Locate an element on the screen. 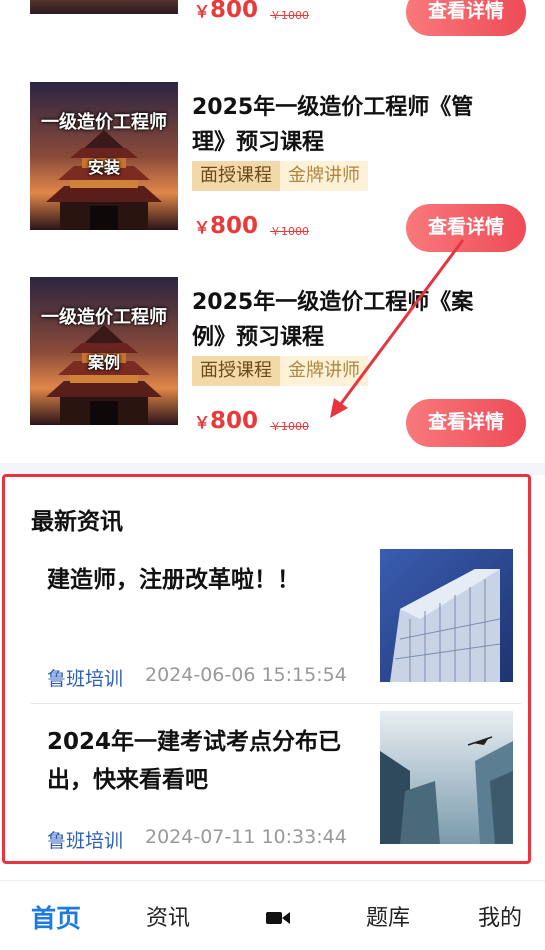 The image size is (545, 950). thumbnail-subtitle: 安装 is located at coordinates (103, 167).